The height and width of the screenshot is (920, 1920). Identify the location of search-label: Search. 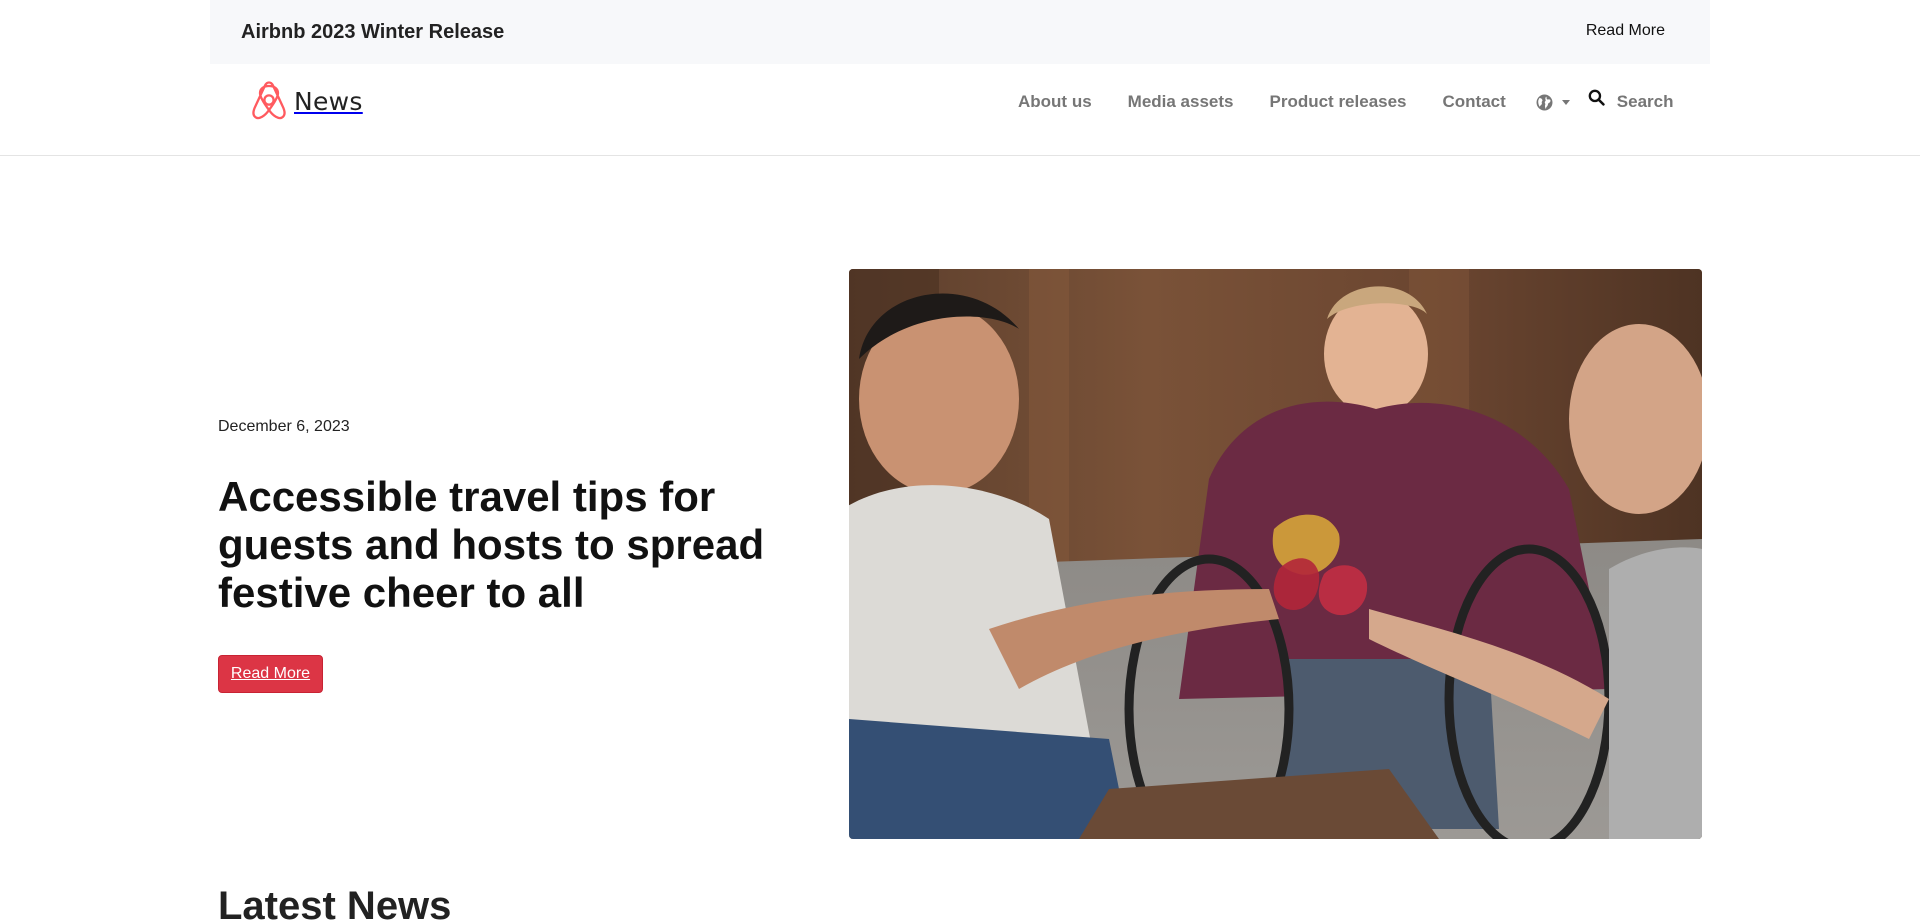
(1645, 101).